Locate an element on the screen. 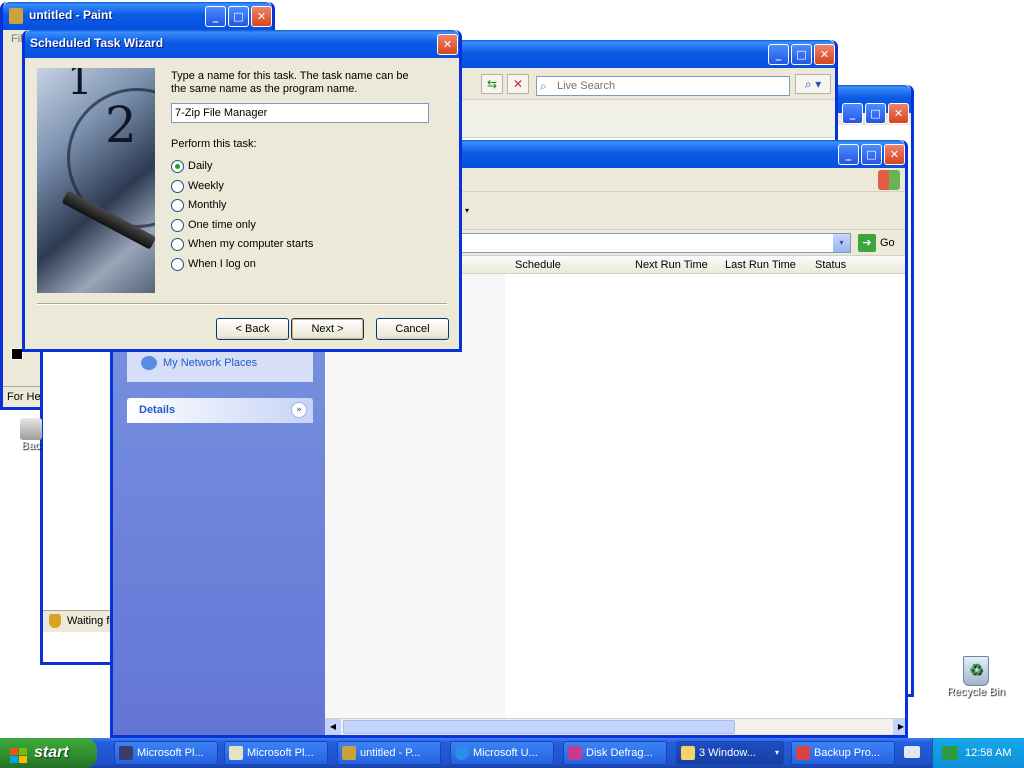  paint-close-button: ✕ is located at coordinates (261, 16).